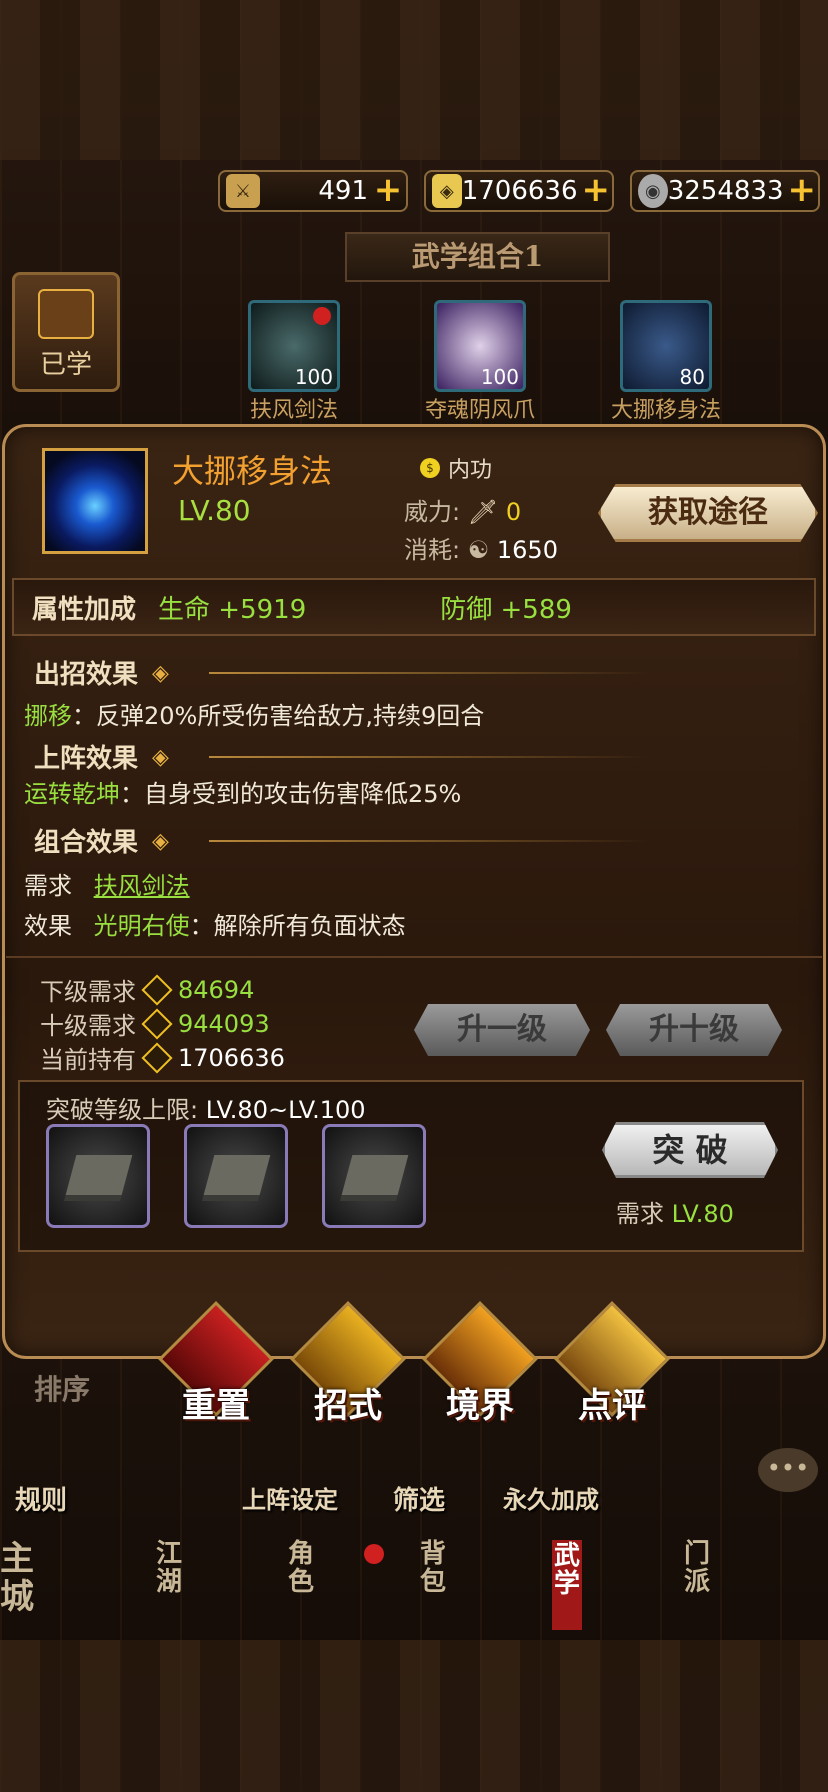  What do you see at coordinates (95, 501) in the screenshot?
I see `skill-icon` at bounding box center [95, 501].